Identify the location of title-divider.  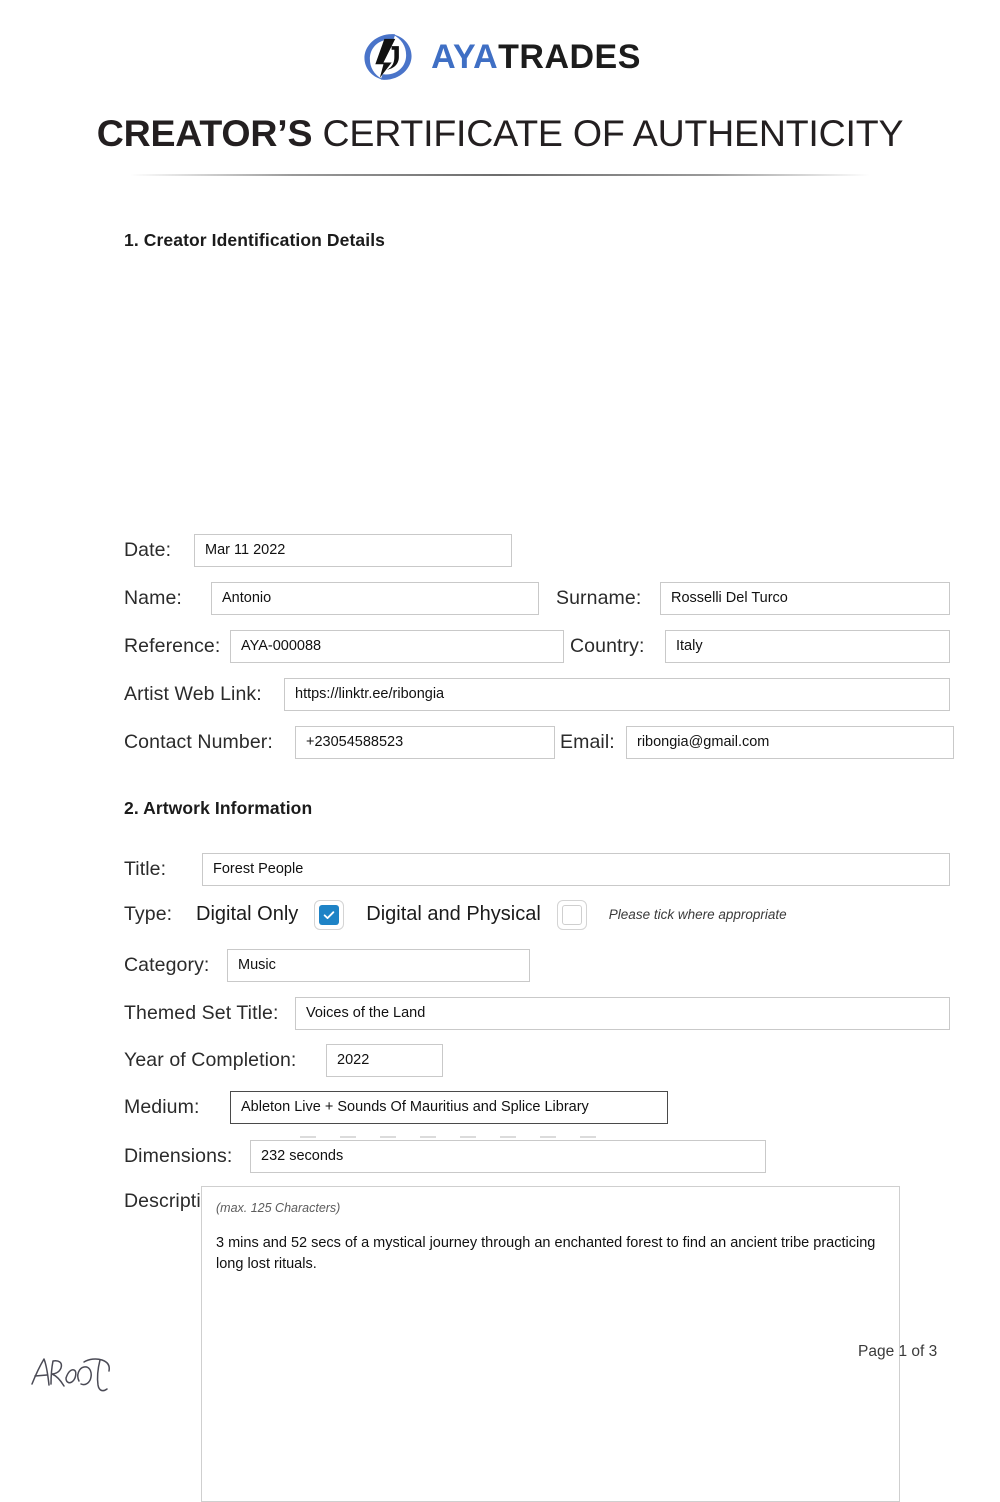
(500, 174).